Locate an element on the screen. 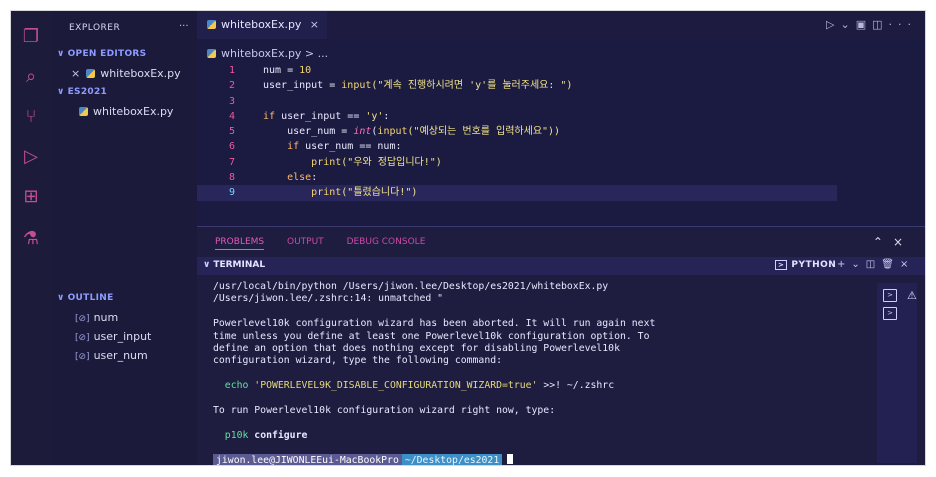 Image resolution: width=936 pixels, height=477 pixels. panel-tabs: PROBLEMS OUTPUT DEBUG CONSOLE is located at coordinates (330, 243).